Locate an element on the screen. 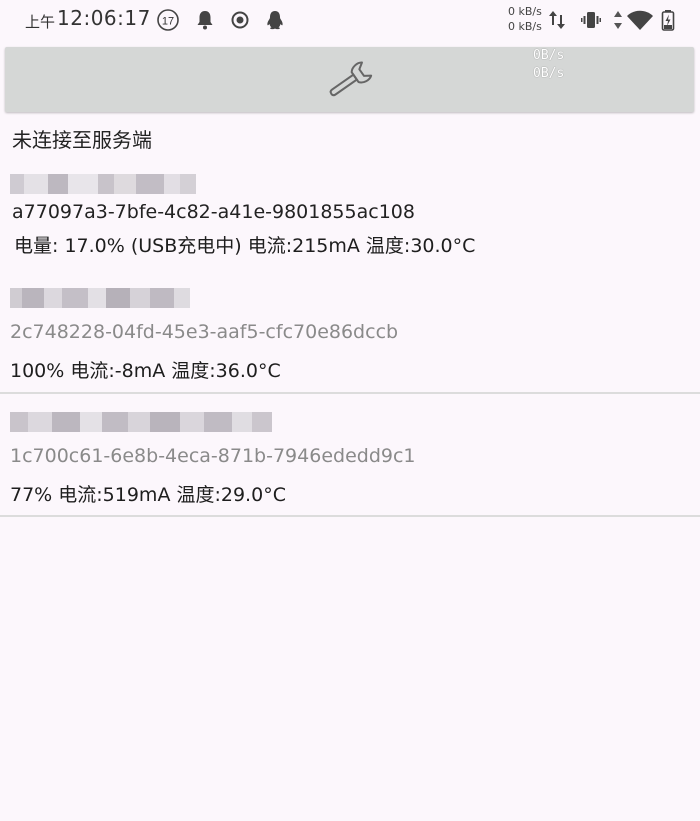  wrench-icon is located at coordinates (351, 80).